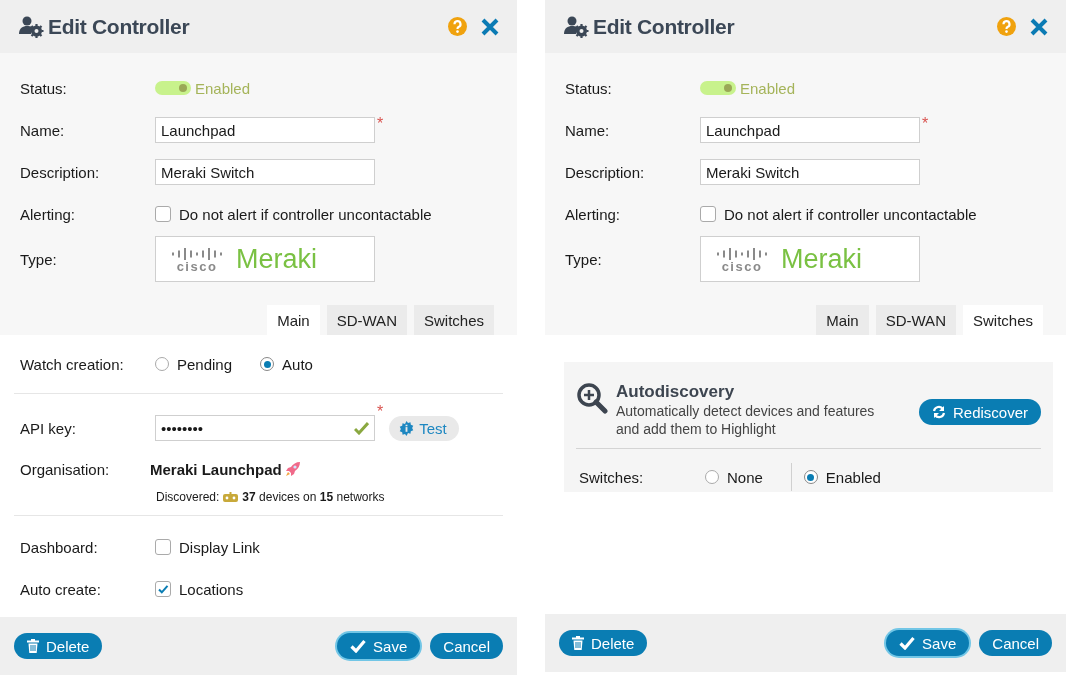  What do you see at coordinates (853, 477) in the screenshot?
I see `radio-label: Enabled` at bounding box center [853, 477].